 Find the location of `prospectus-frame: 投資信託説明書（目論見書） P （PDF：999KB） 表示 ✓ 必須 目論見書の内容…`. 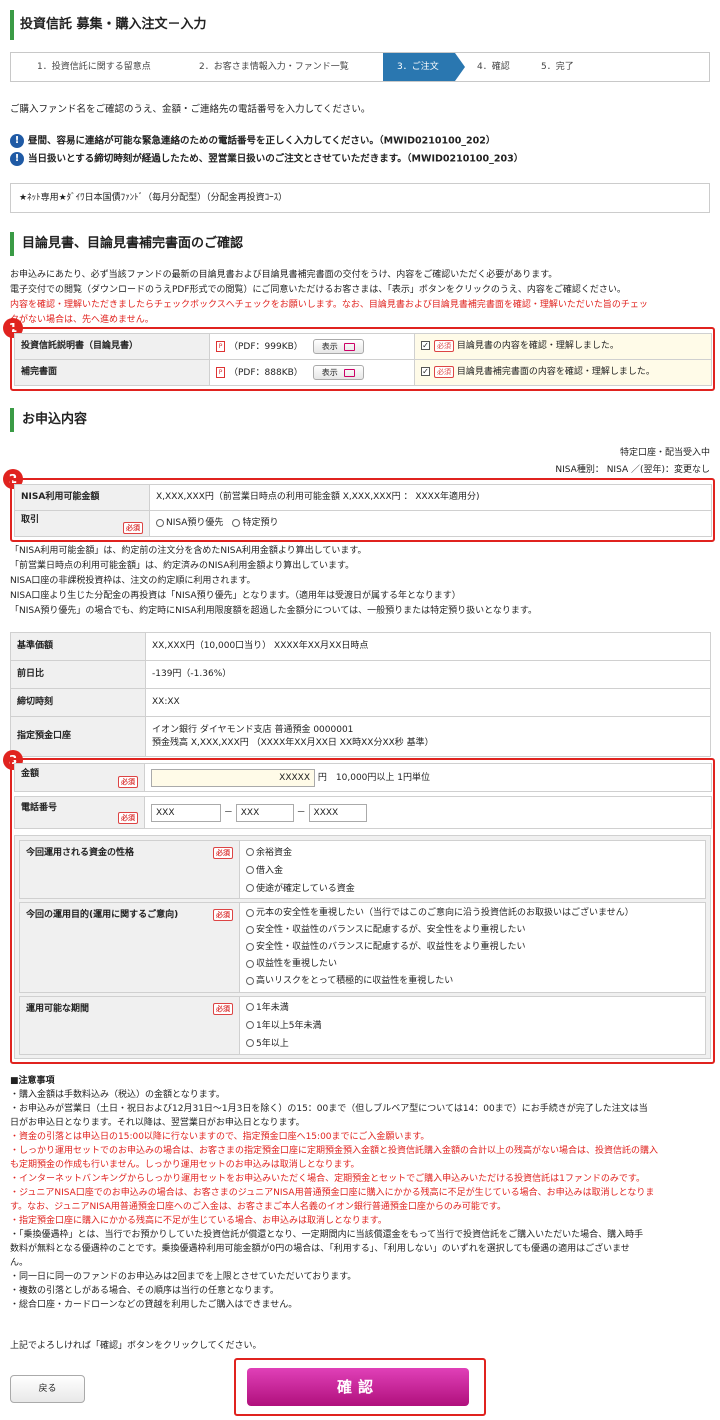

prospectus-frame: 投資信託説明書（目論見書） P （PDF：999KB） 表示 ✓ 必須 目論見書の内容… is located at coordinates (362, 359).